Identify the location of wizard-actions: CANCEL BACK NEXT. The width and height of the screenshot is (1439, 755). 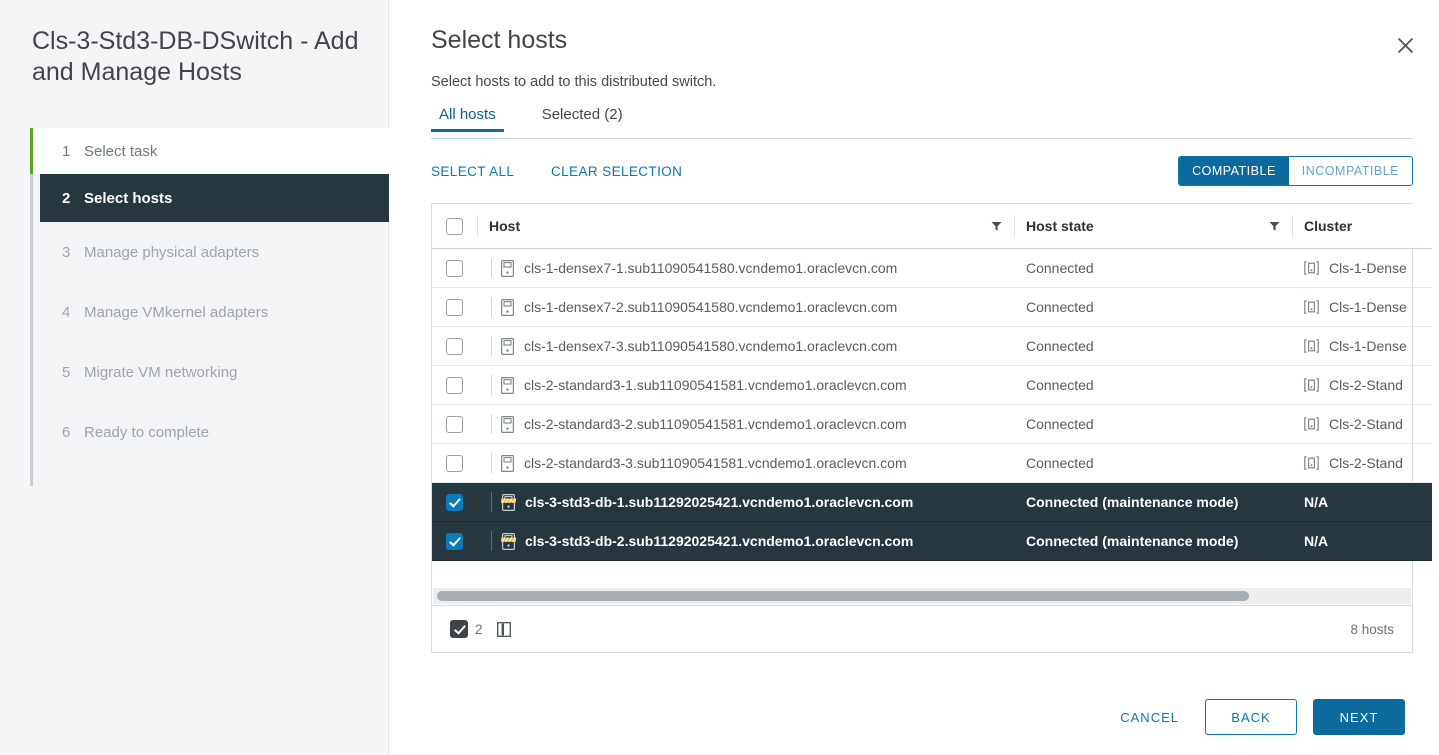
(1257, 717).